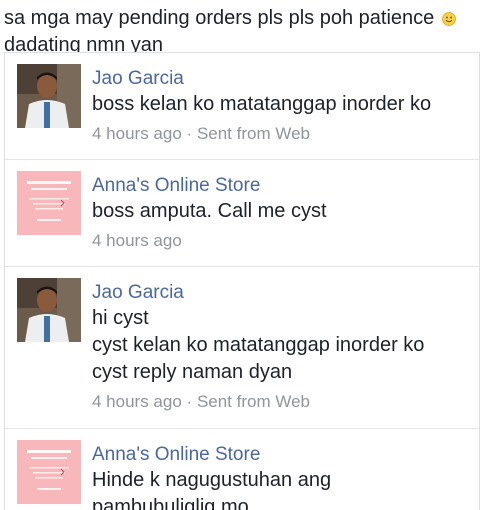 This screenshot has width=484, height=510. What do you see at coordinates (212, 480) in the screenshot?
I see `message-text: Hinde k nagugustuhan ang` at bounding box center [212, 480].